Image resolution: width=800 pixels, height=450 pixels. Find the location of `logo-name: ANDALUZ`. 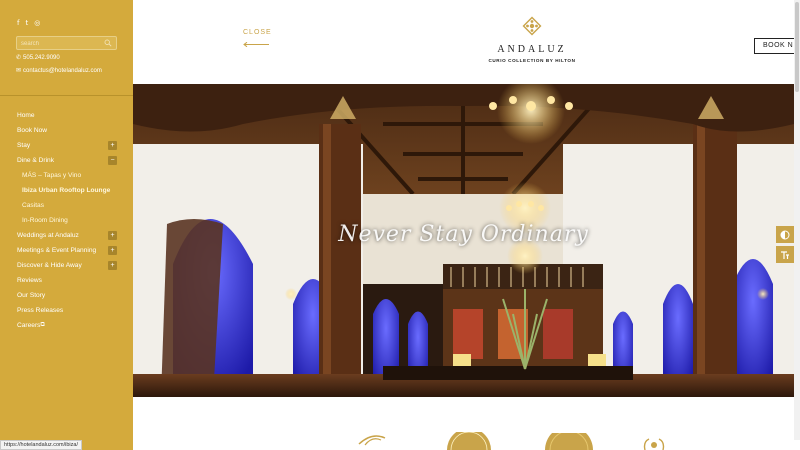

logo-name: ANDALUZ is located at coordinates (532, 49).